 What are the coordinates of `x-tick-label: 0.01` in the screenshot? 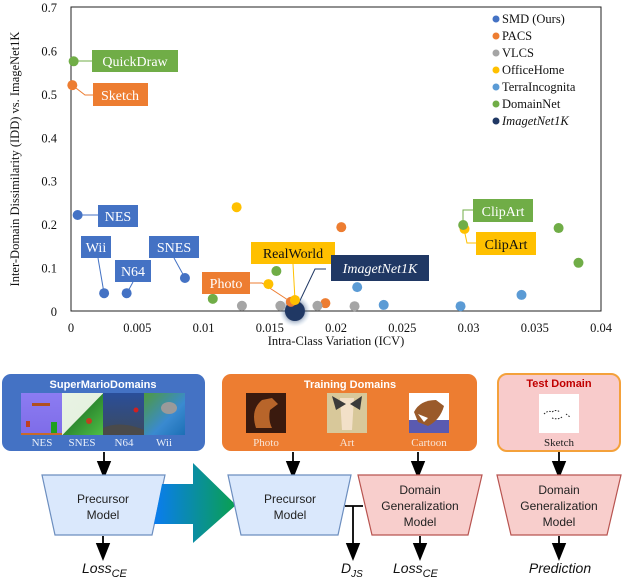 It's located at (204, 328).